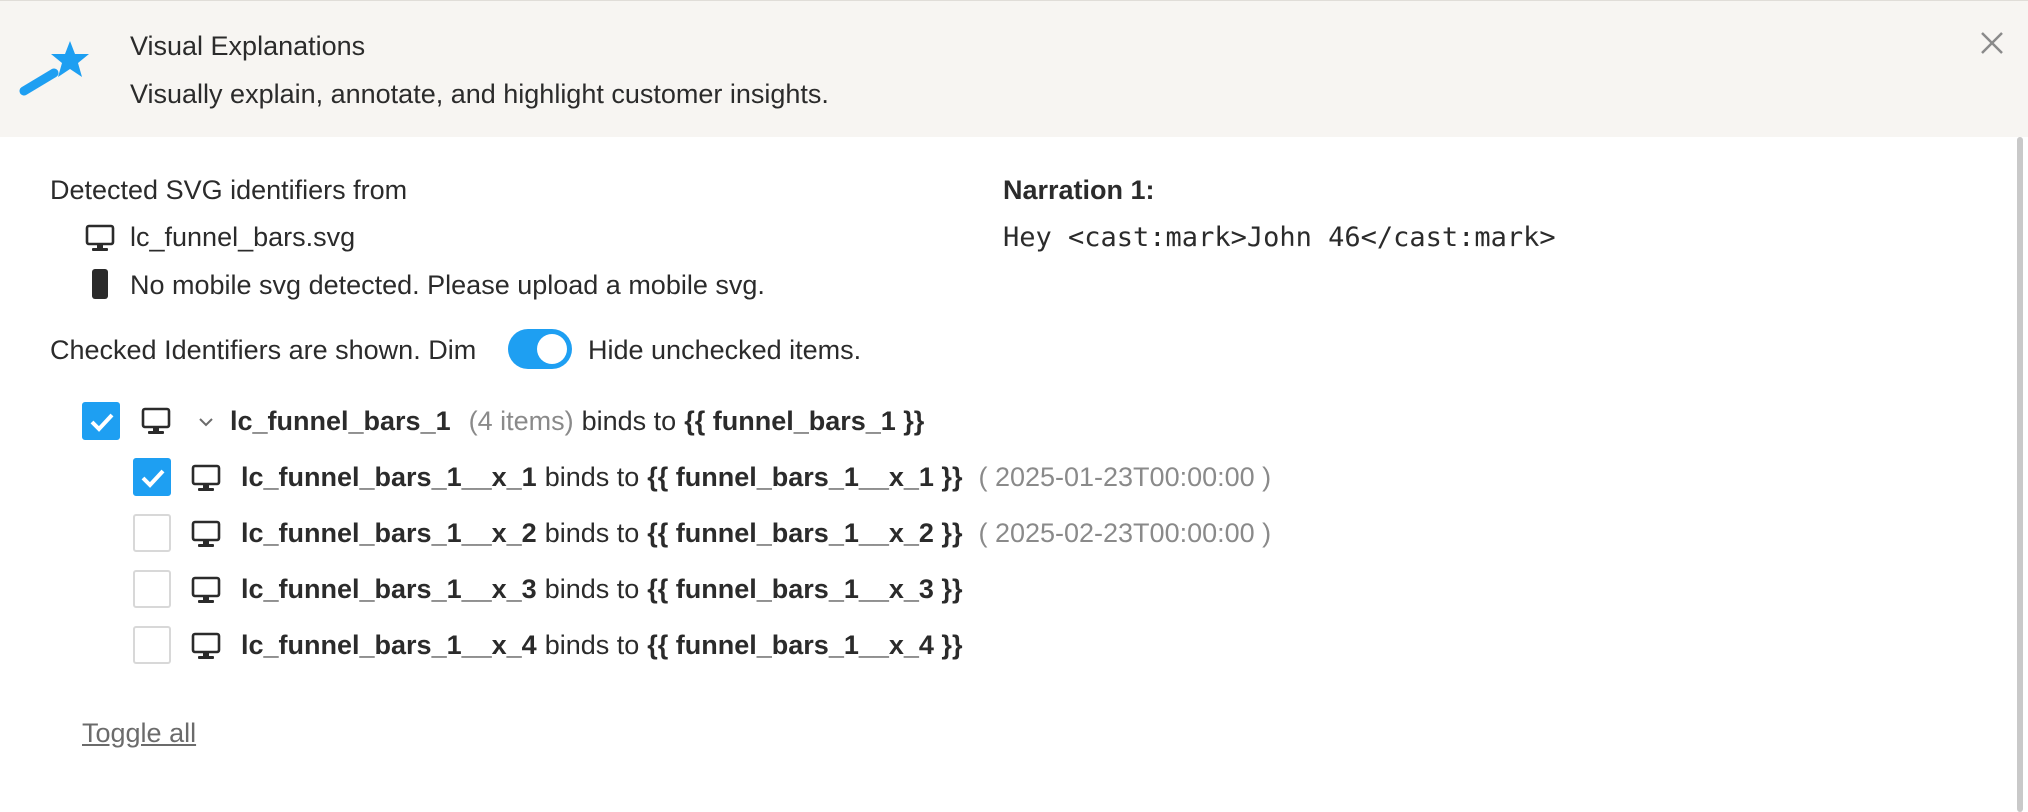 The width and height of the screenshot is (2028, 812). What do you see at coordinates (389, 645) in the screenshot?
I see `child-identifier: lc_funnel_bars_1__x_4` at bounding box center [389, 645].